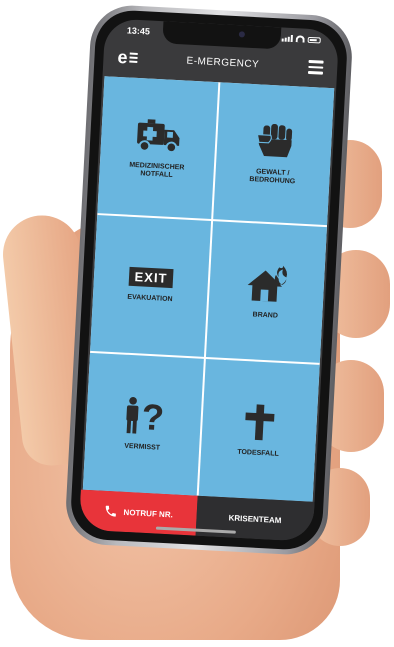  I want to click on tile-violence-threat: GEWALT / BEDROHUNG, so click(274, 153).